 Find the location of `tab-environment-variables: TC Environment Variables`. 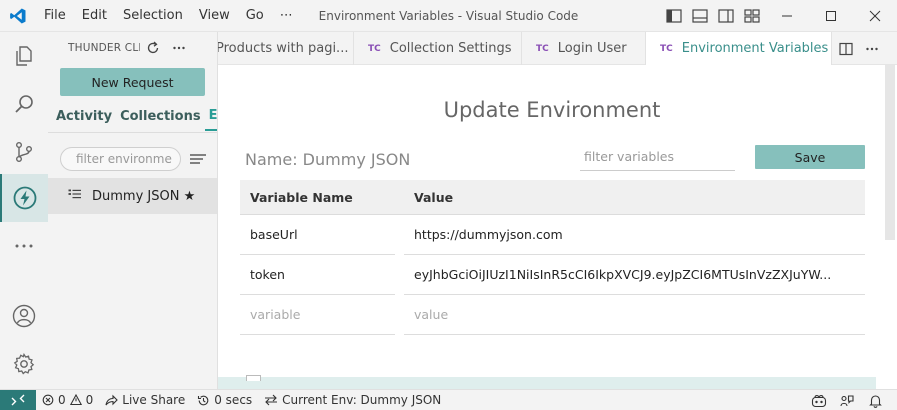

tab-environment-variables: TC Environment Variables is located at coordinates (739, 48).